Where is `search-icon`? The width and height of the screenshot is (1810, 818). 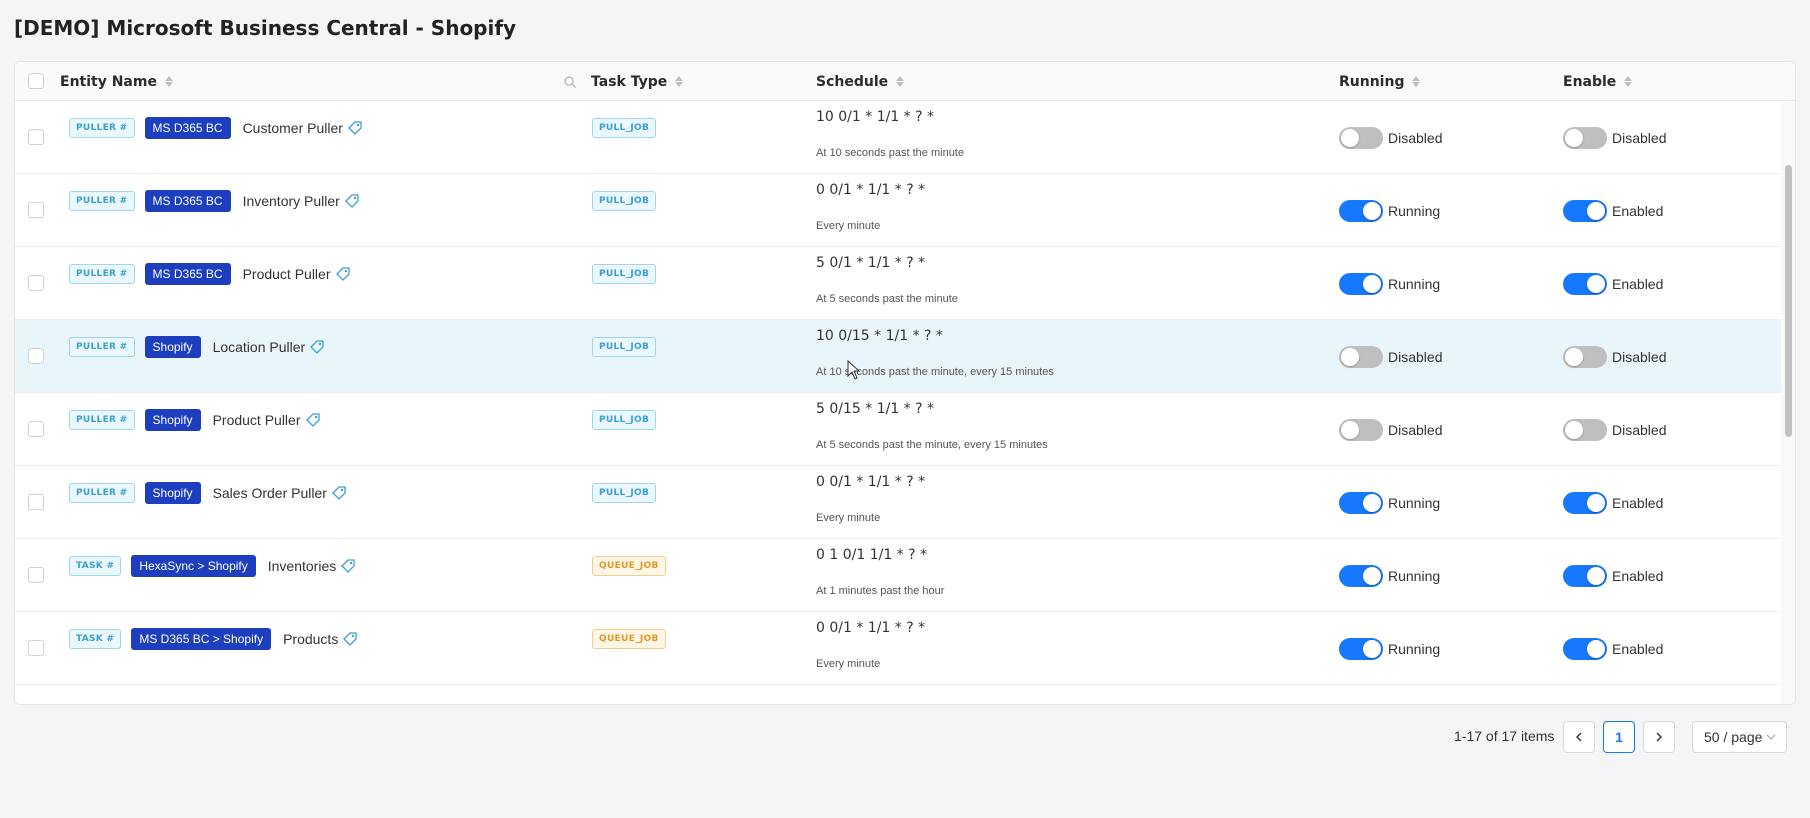
search-icon is located at coordinates (570, 82).